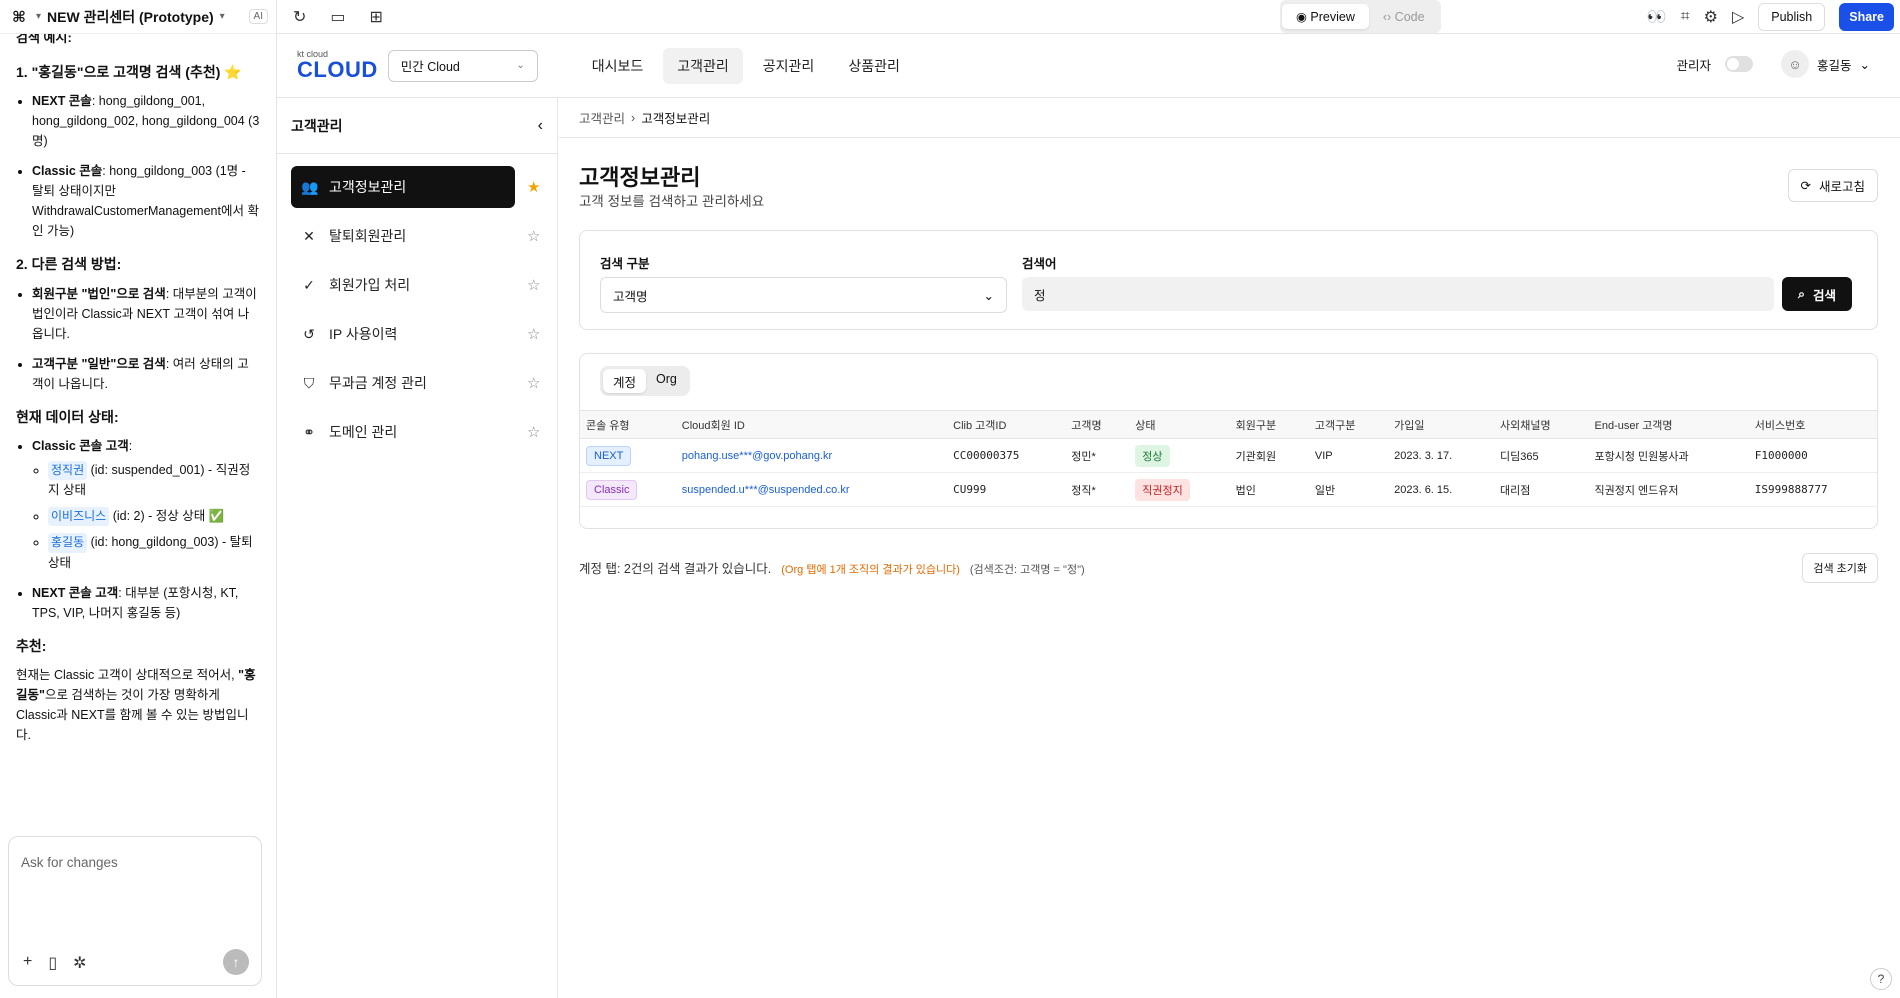 The image size is (1900, 998). Describe the element at coordinates (1812, 424) in the screenshot. I see `column-header: 서비스번호` at that location.